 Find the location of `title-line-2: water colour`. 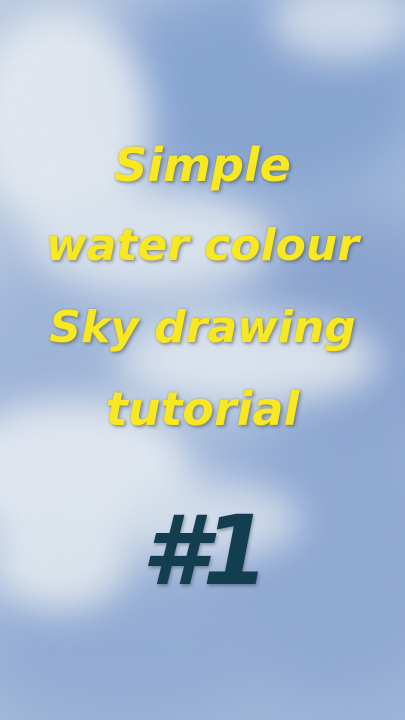

title-line-2: water colour is located at coordinates (202, 245).